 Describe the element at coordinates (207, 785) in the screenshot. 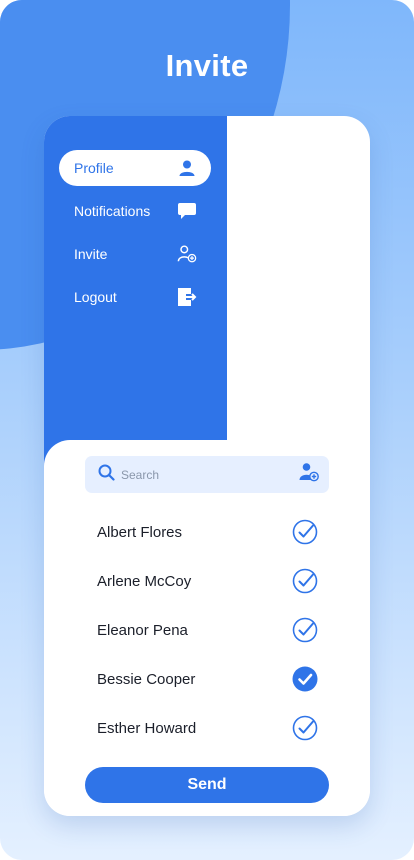

I see `send-button: Send` at that location.